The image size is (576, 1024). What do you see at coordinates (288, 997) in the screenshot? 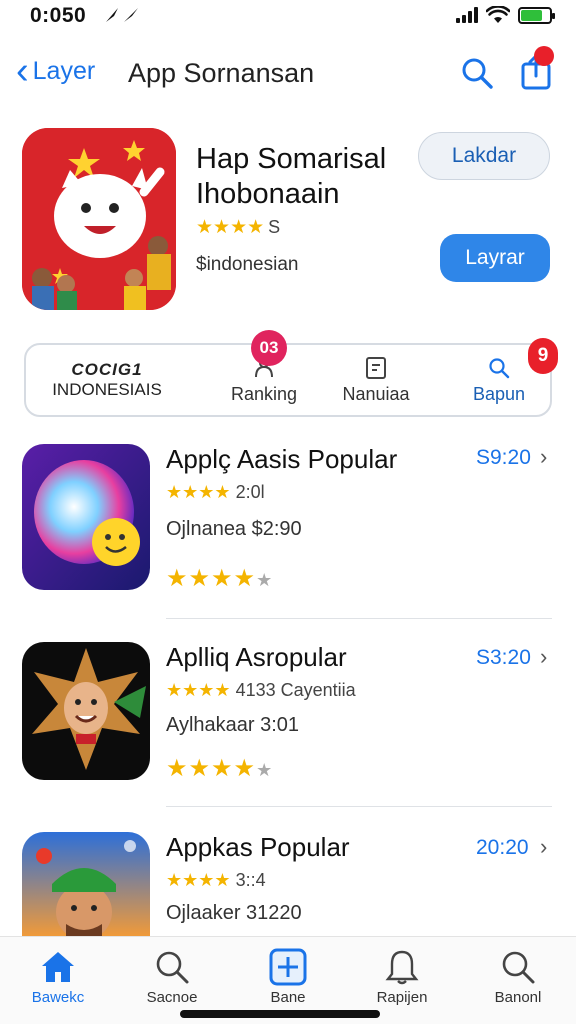
I see `tab-apps-label: Bane` at bounding box center [288, 997].